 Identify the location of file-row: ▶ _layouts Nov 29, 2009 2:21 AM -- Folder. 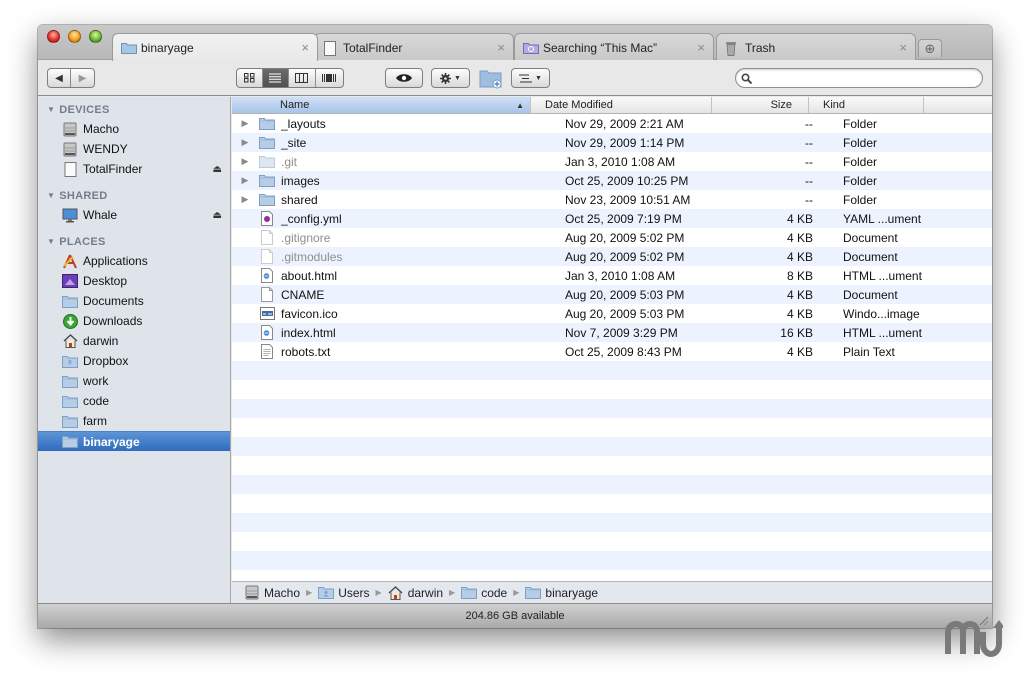
(612, 123).